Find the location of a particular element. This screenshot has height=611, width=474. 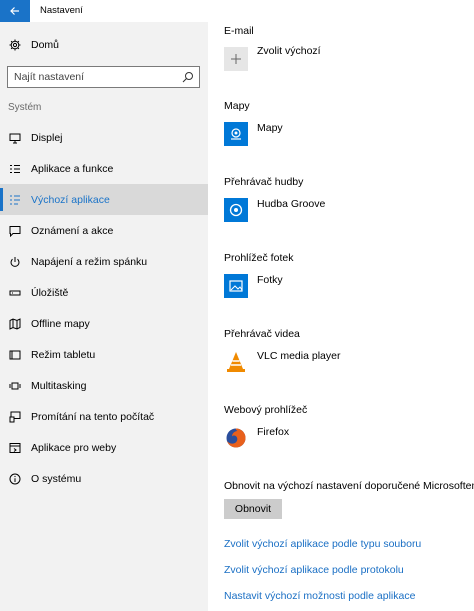

info-icon is located at coordinates (15, 478).